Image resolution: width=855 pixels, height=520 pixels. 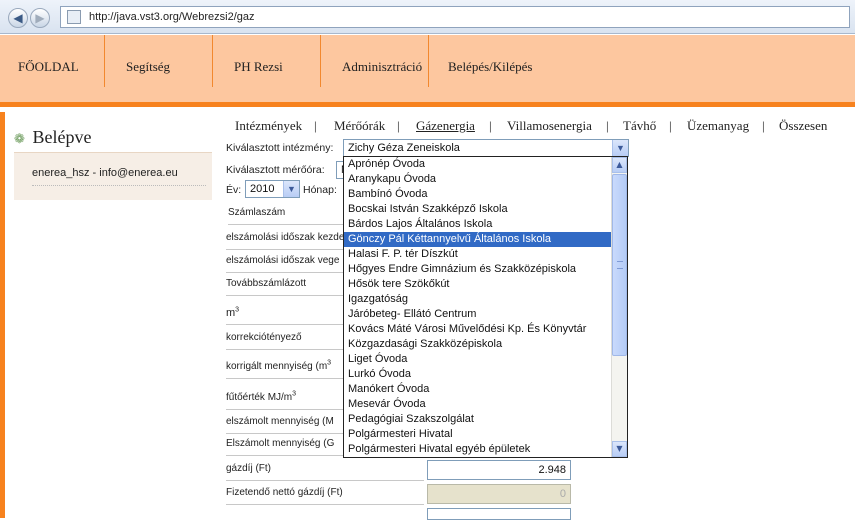 What do you see at coordinates (803, 126) in the screenshot?
I see `tab-osszesen: Összesen` at bounding box center [803, 126].